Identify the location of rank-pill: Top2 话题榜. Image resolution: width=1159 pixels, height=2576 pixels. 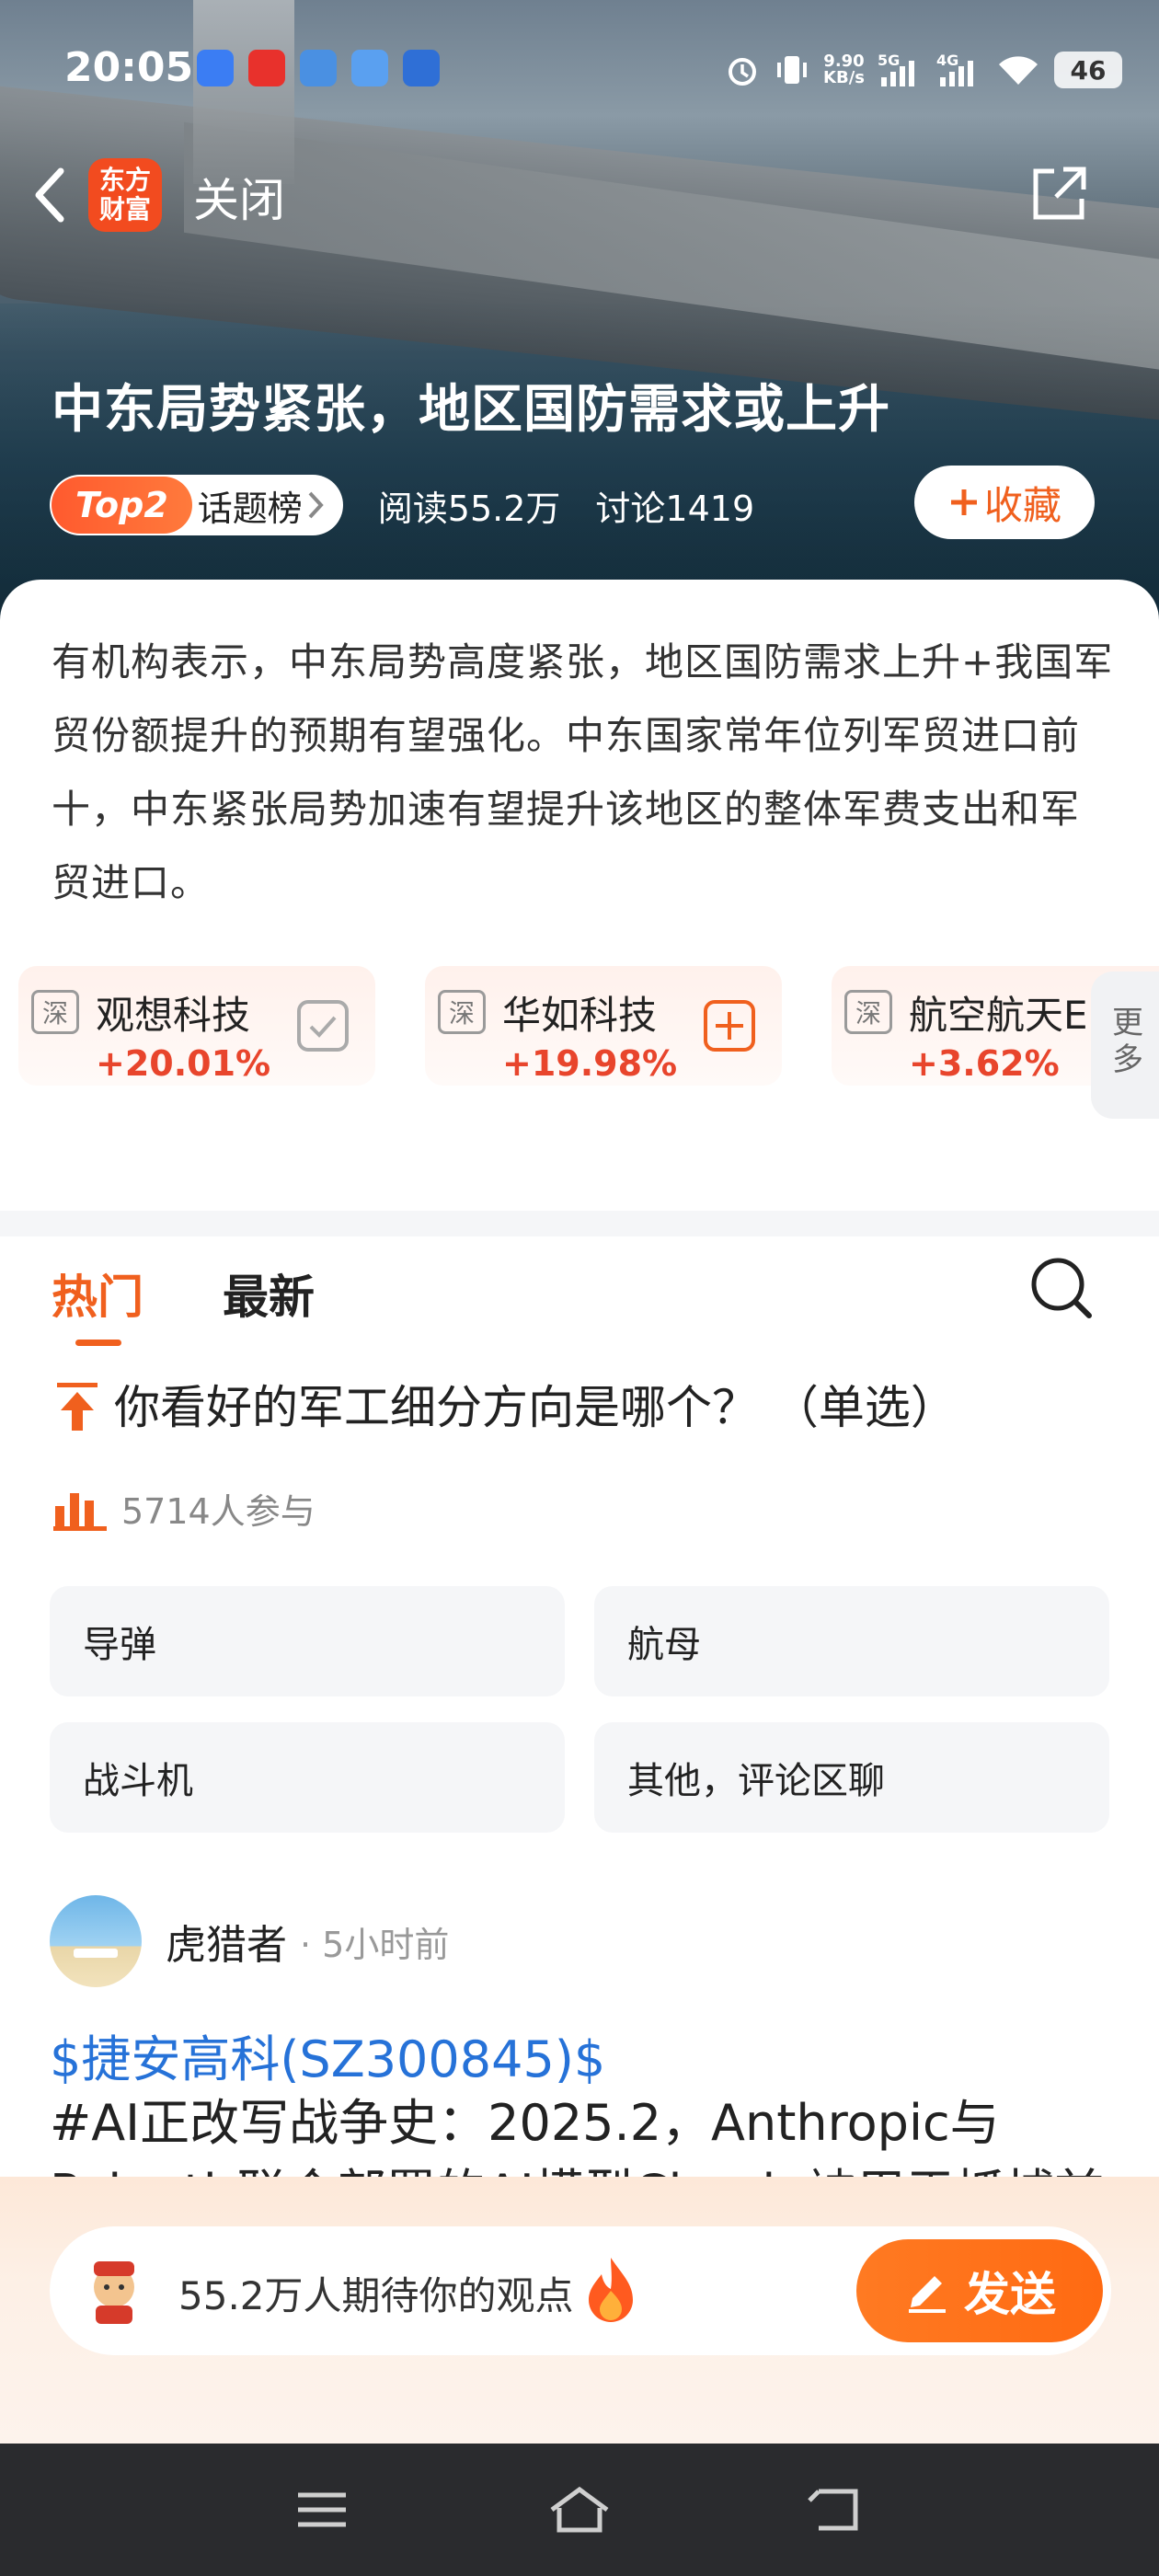
(196, 505).